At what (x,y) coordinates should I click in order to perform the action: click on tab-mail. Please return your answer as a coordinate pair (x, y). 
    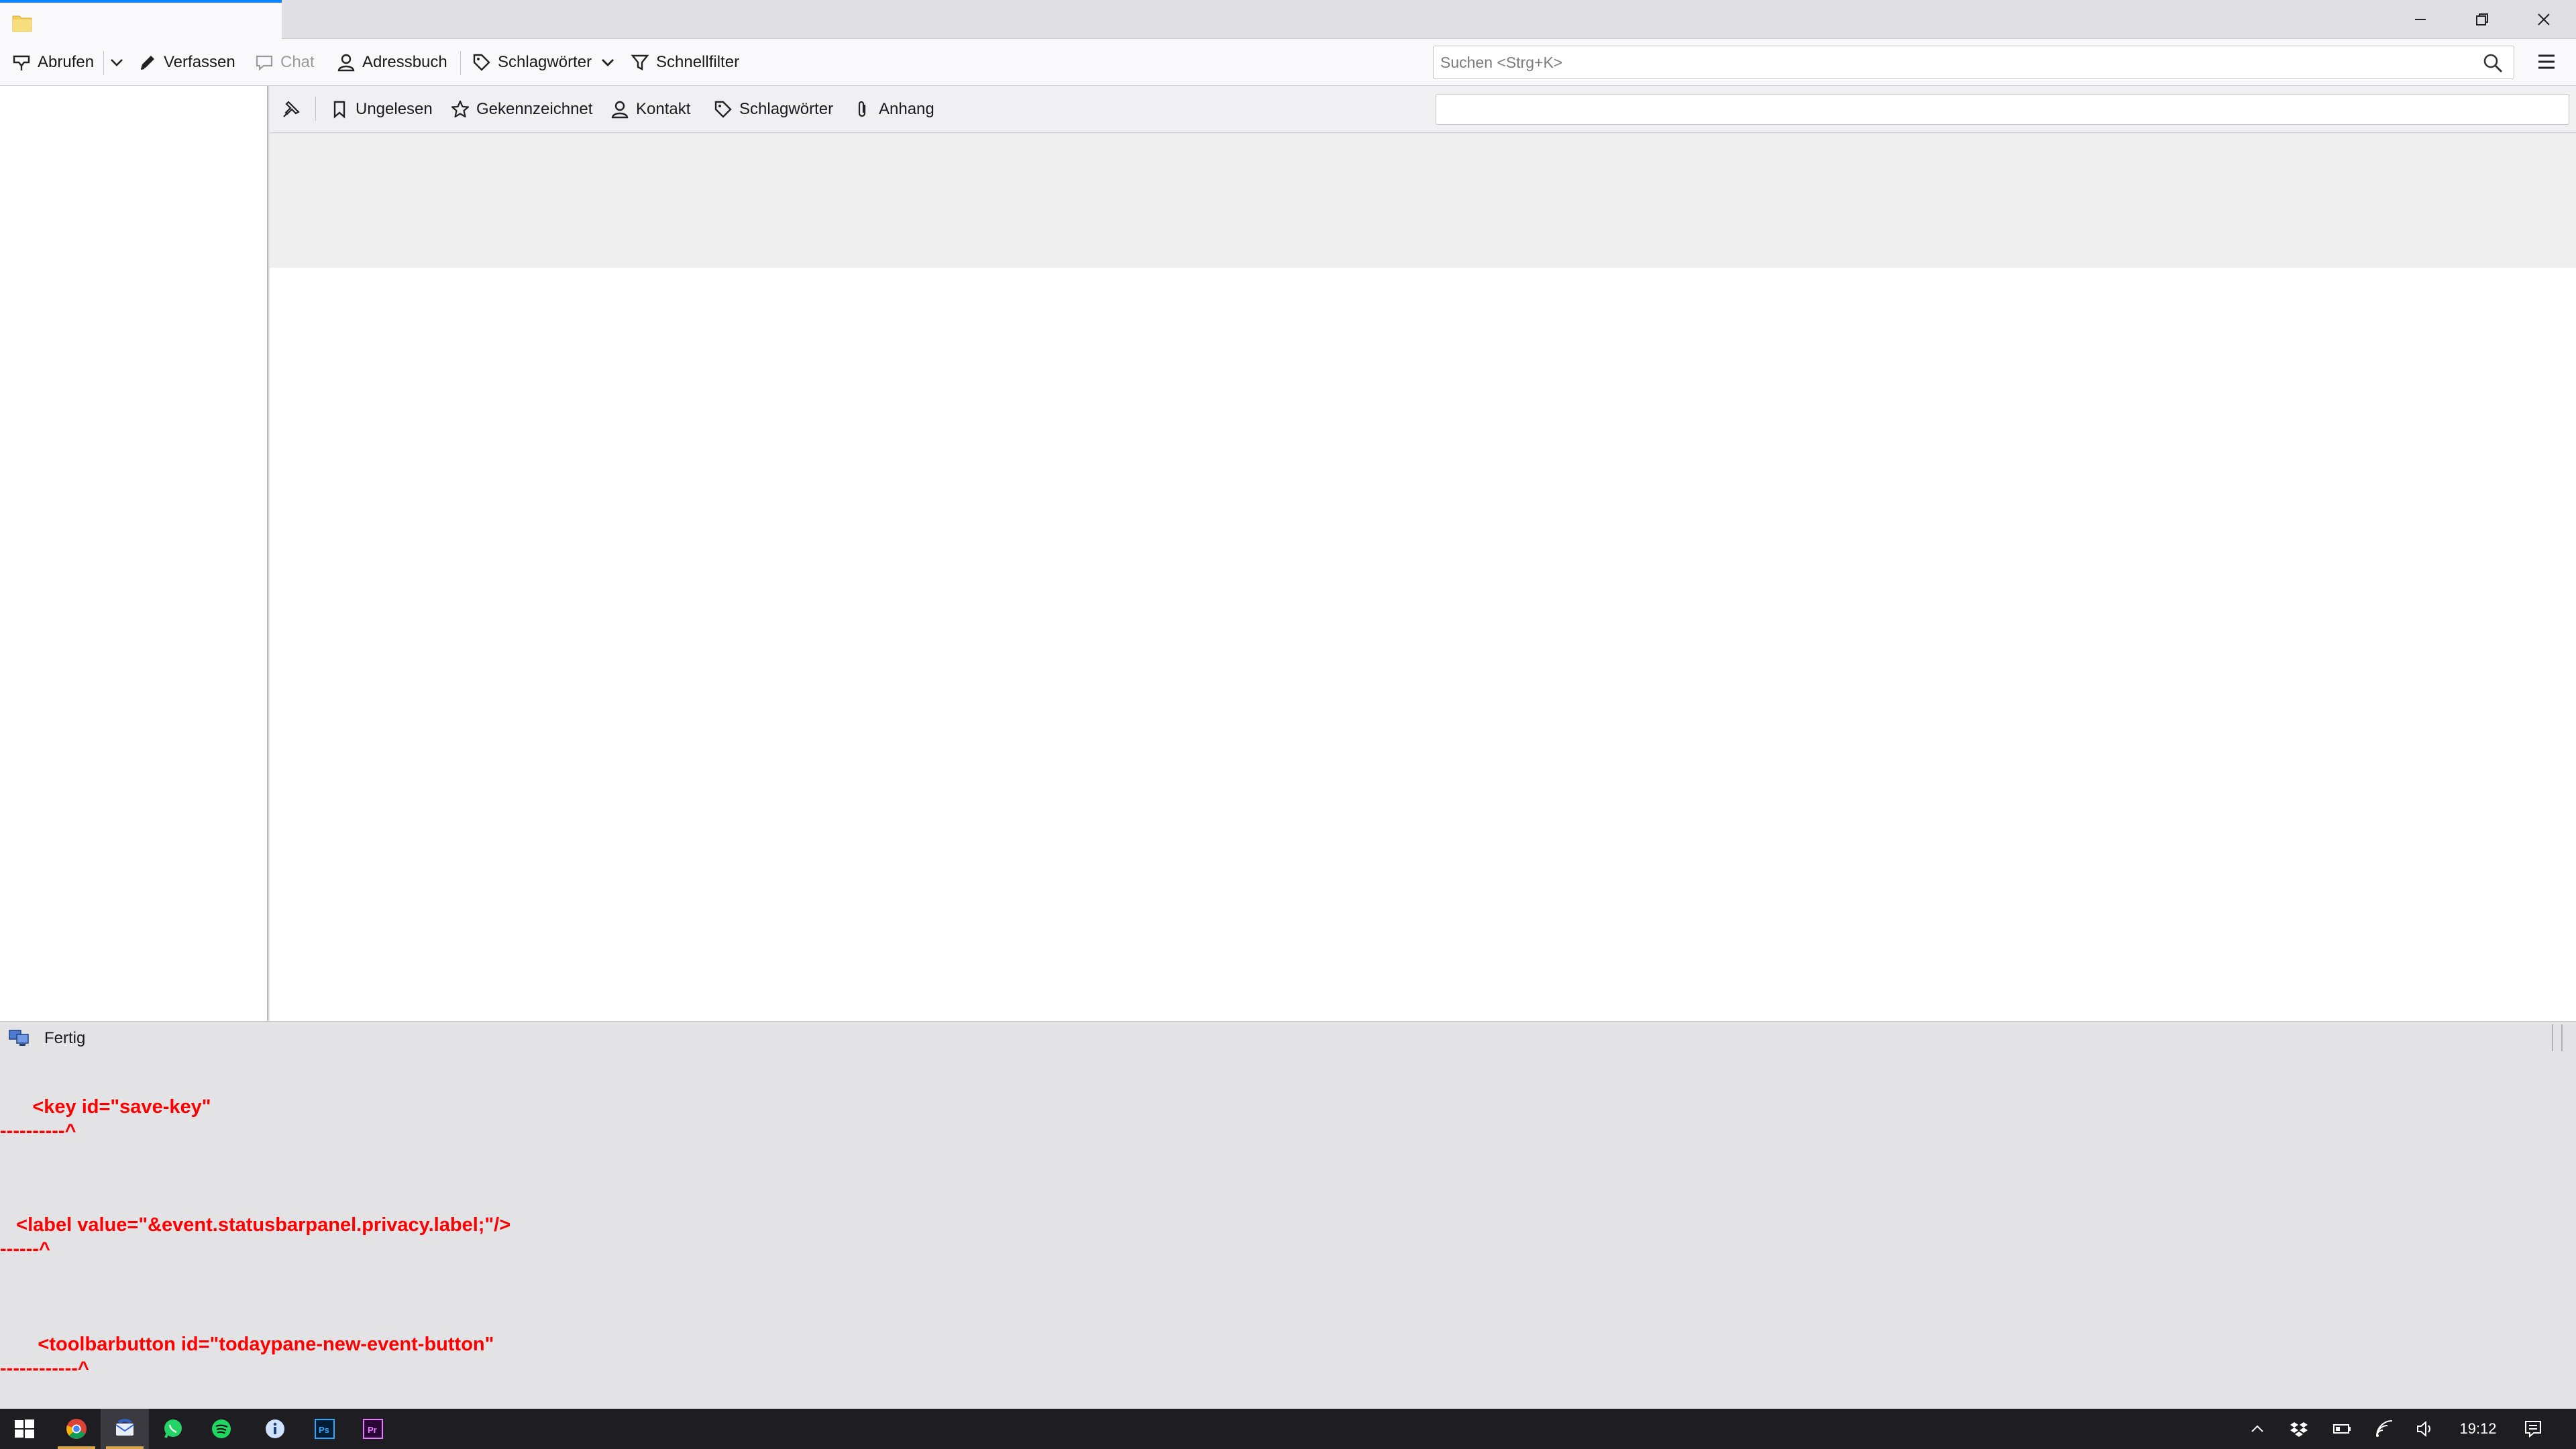
    Looking at the image, I should click on (141, 19).